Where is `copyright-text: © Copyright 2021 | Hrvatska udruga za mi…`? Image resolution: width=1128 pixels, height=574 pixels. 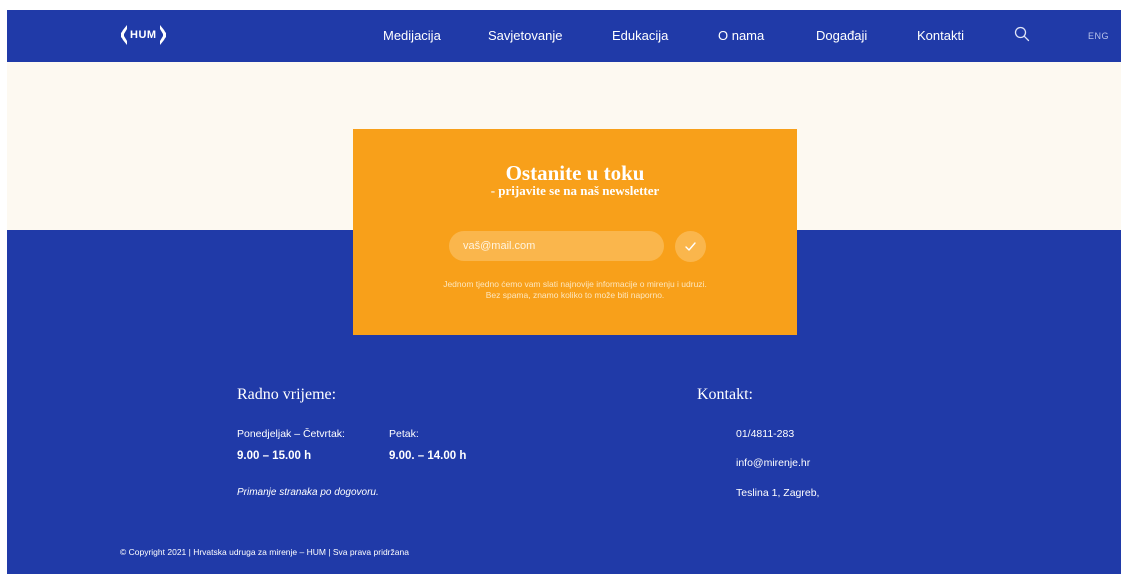 copyright-text: © Copyright 2021 | Hrvatska udruga za mi… is located at coordinates (264, 552).